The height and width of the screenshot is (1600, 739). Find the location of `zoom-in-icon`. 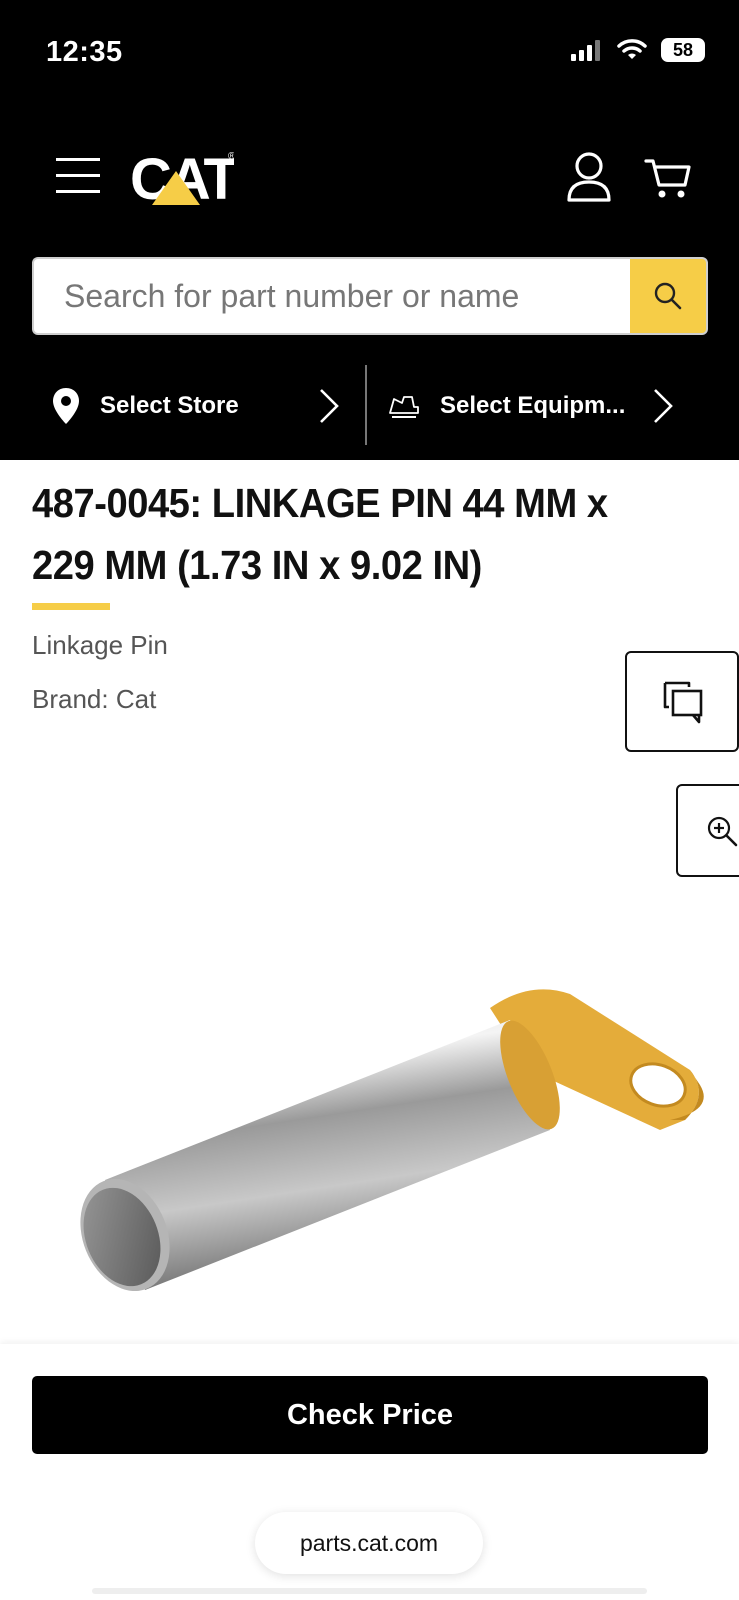

zoom-in-icon is located at coordinates (722, 831).